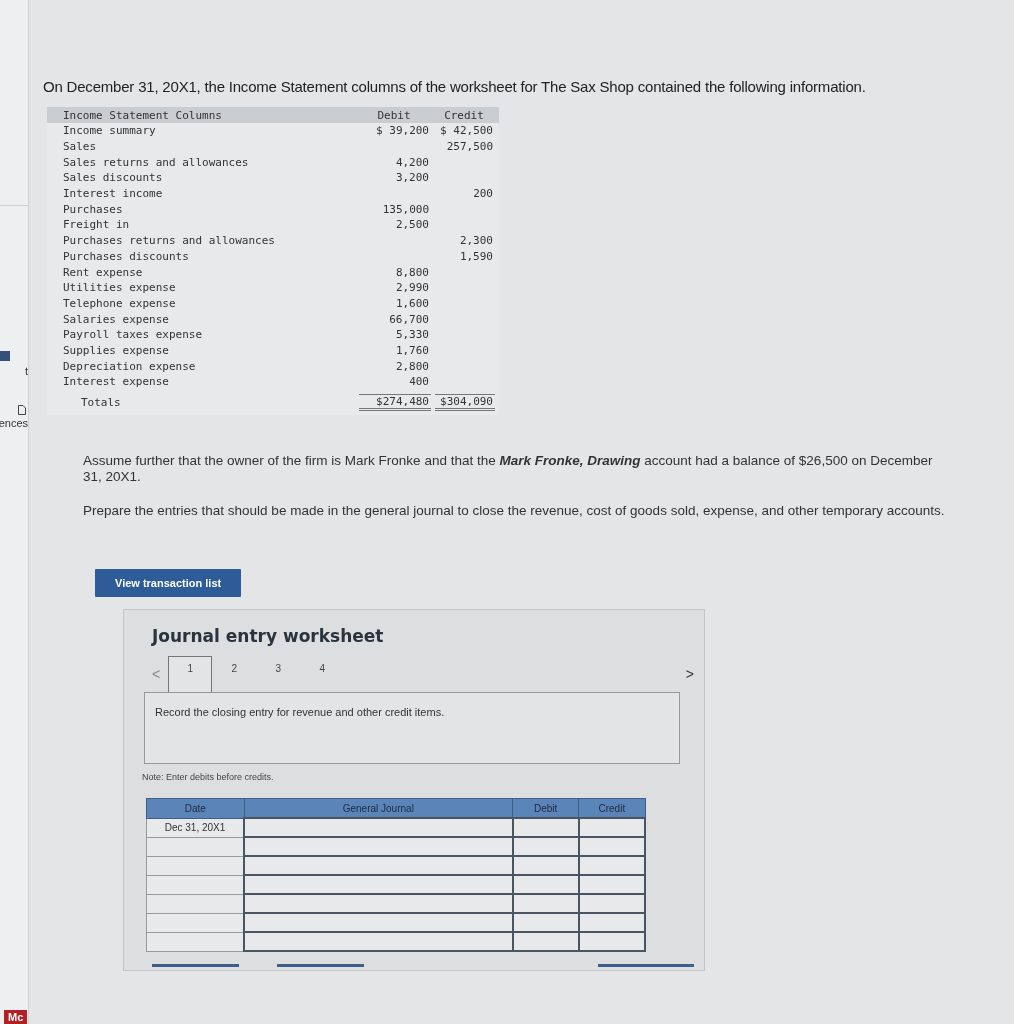  What do you see at coordinates (113, 178) in the screenshot?
I see `account-name: Sales discounts` at bounding box center [113, 178].